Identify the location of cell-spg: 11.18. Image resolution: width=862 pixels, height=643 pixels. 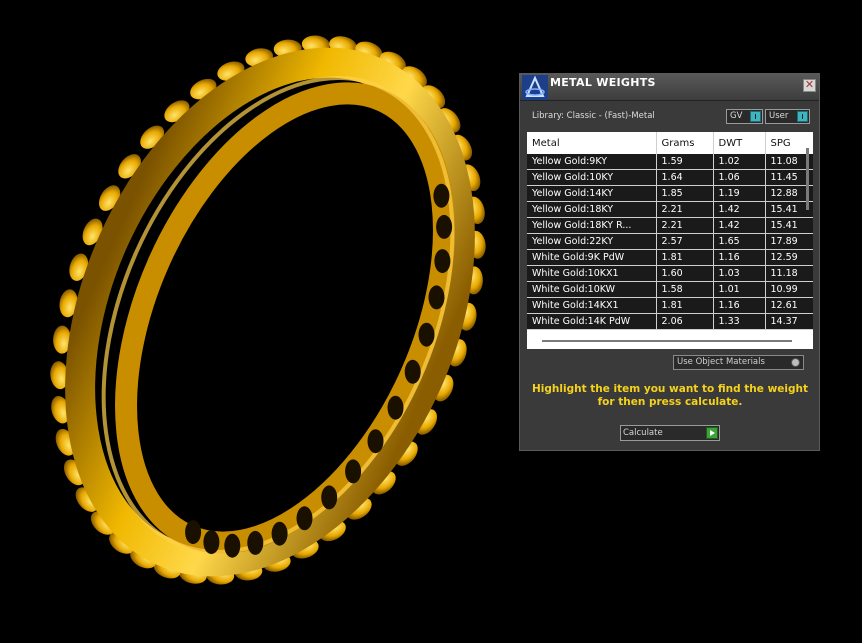
(789, 273).